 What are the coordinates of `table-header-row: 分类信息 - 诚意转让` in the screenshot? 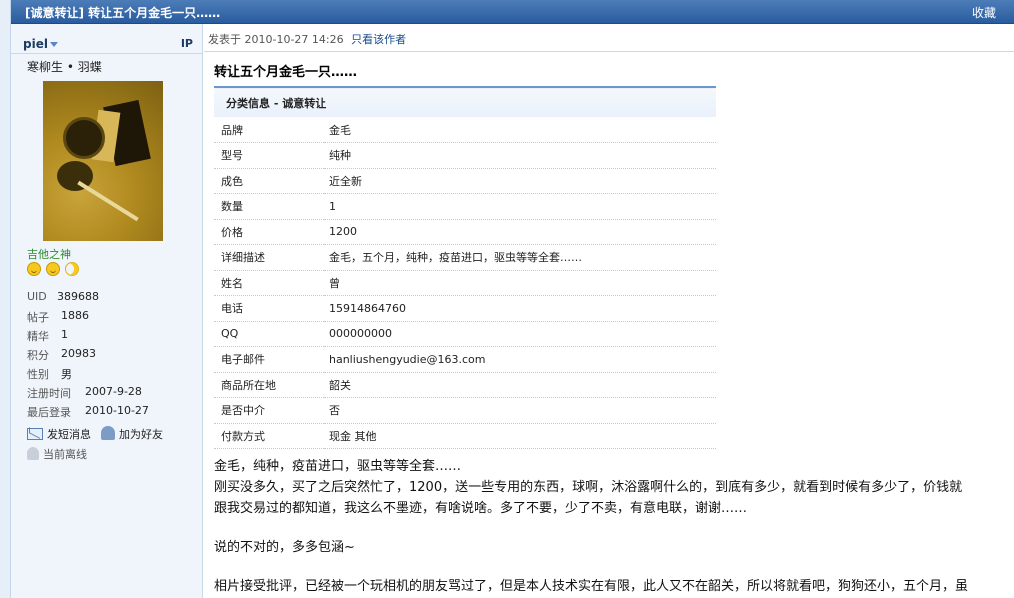 It's located at (465, 102).